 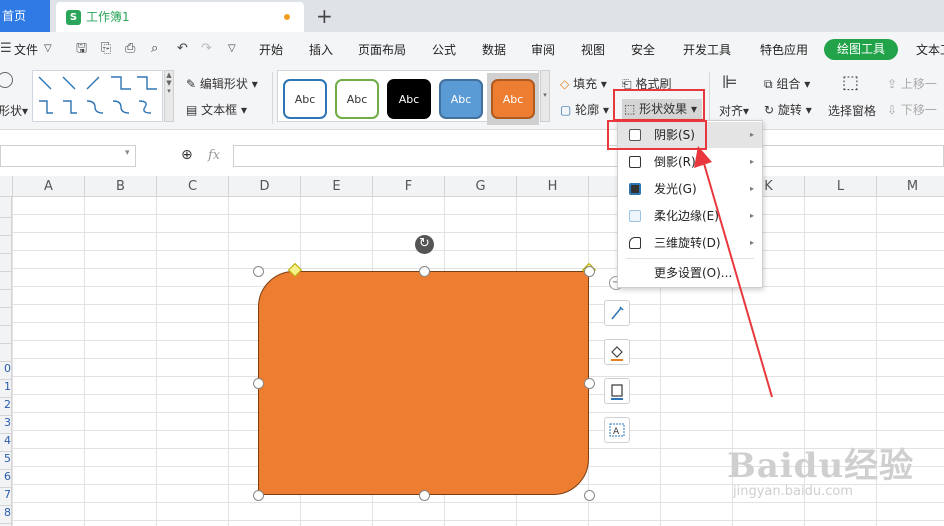 I want to click on watermark-logo: Baidu经验, so click(x=821, y=466).